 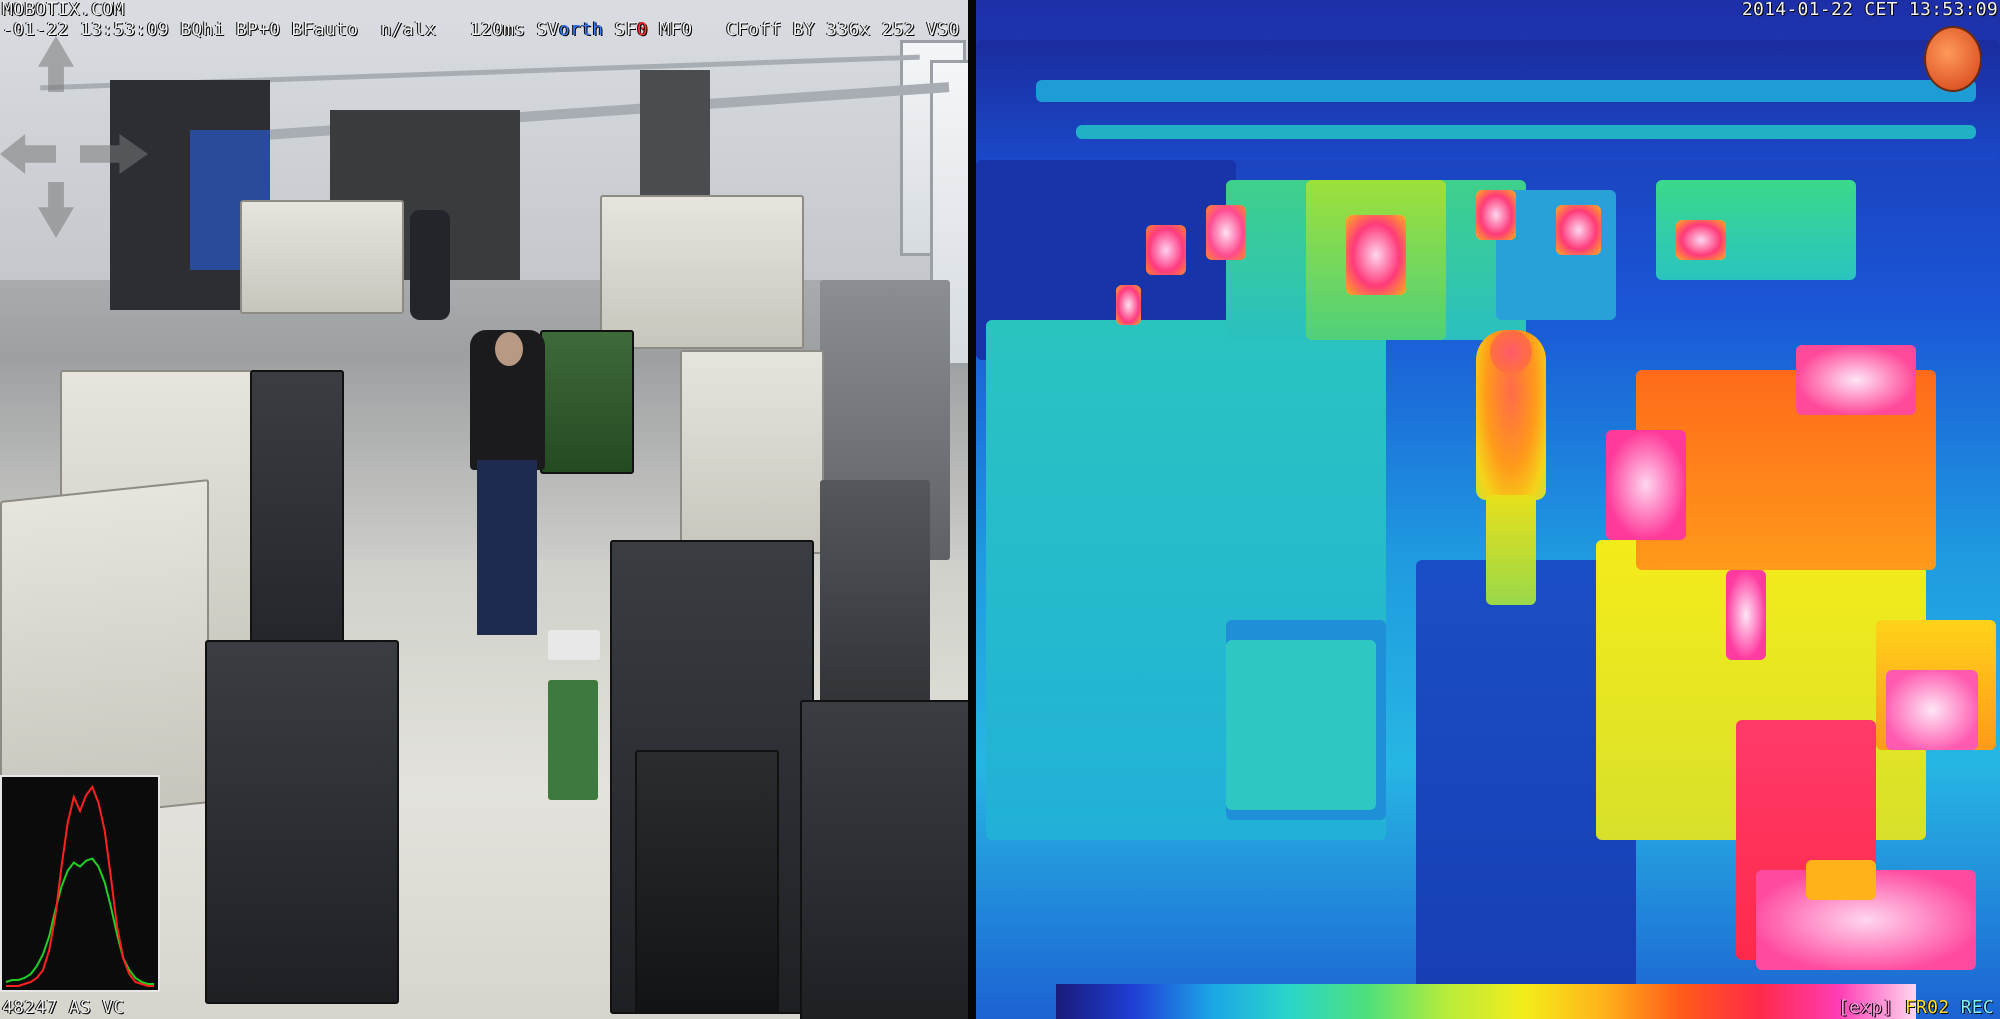 I want to click on cart-thermal, so click(x=1301, y=725).